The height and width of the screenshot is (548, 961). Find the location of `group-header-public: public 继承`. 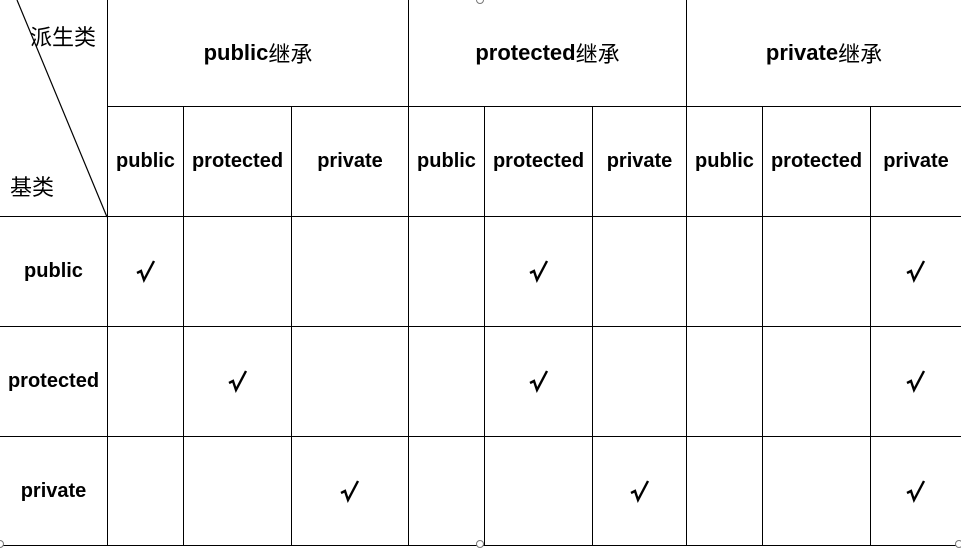

group-header-public: public 继承 is located at coordinates (258, 54).